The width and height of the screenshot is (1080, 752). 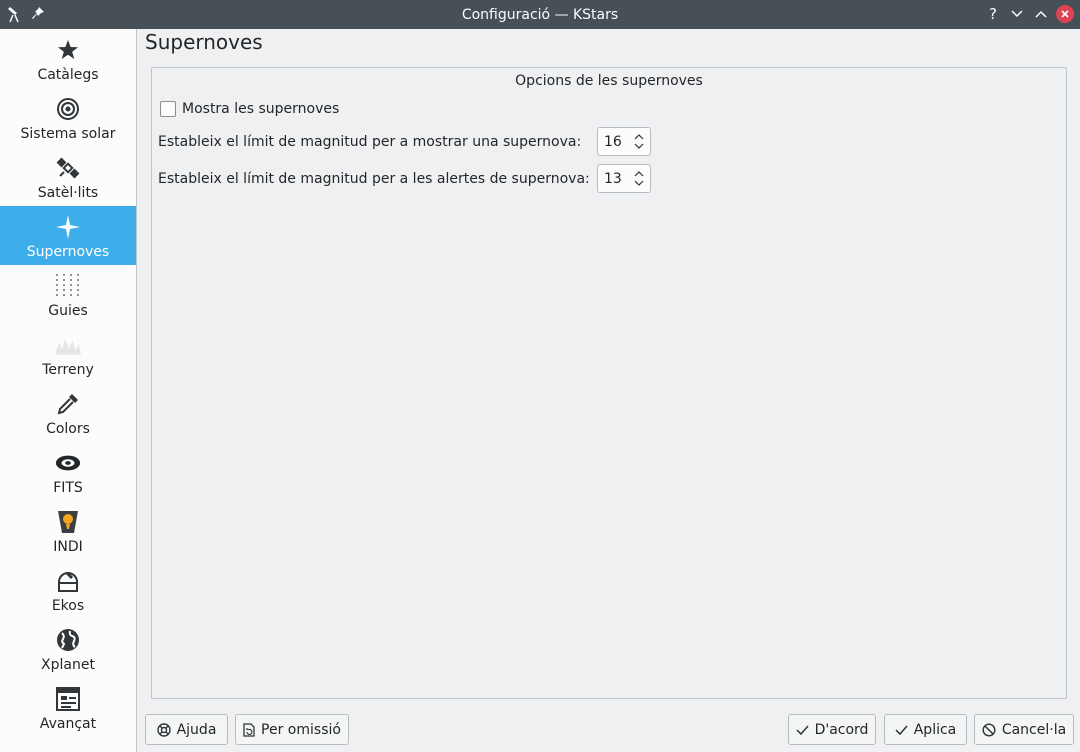 What do you see at coordinates (68, 75) in the screenshot?
I see `sidebar-item-label: Catàlegs` at bounding box center [68, 75].